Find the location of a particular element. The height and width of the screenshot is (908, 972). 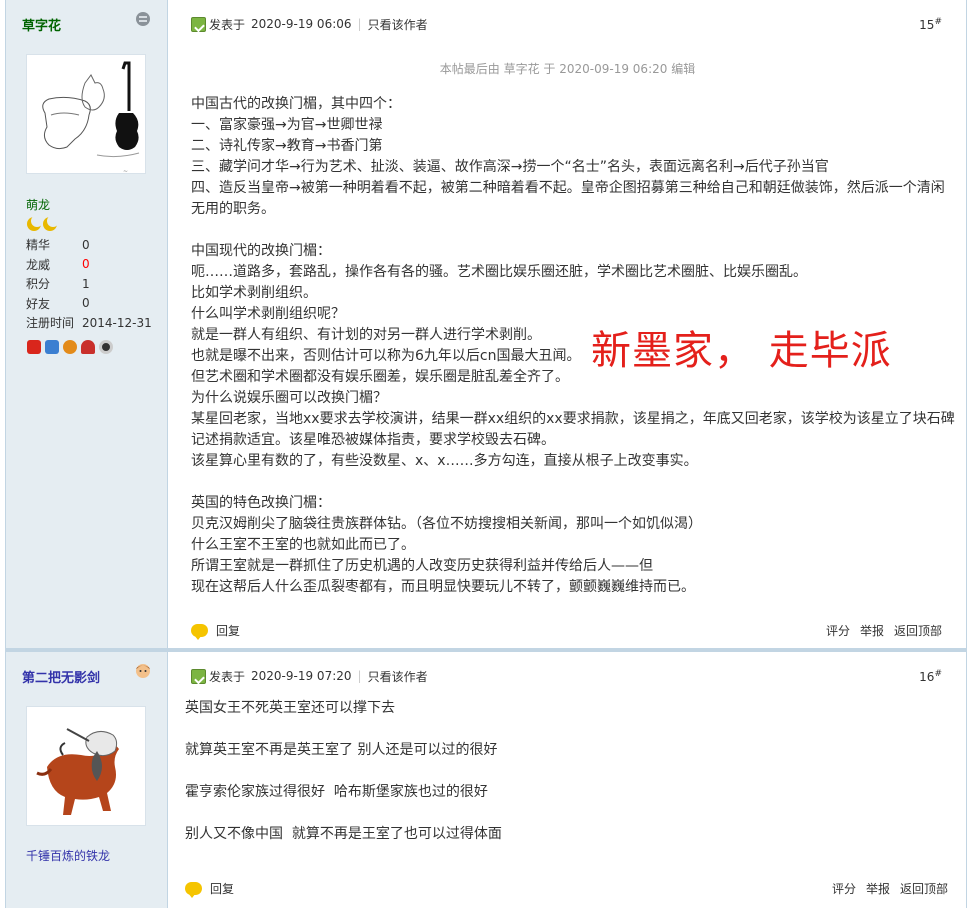

author-avatar is located at coordinates (86, 766).